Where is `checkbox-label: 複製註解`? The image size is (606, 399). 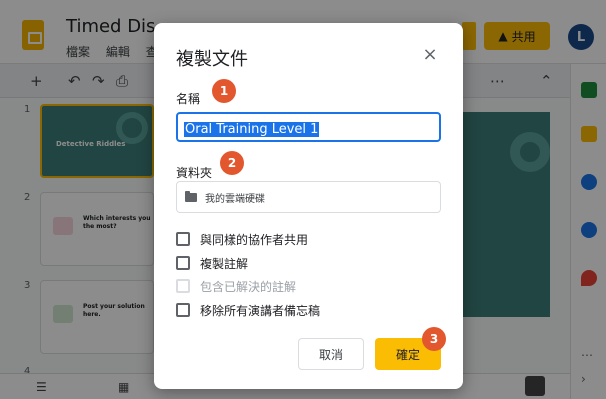 checkbox-label: 複製註解 is located at coordinates (224, 263).